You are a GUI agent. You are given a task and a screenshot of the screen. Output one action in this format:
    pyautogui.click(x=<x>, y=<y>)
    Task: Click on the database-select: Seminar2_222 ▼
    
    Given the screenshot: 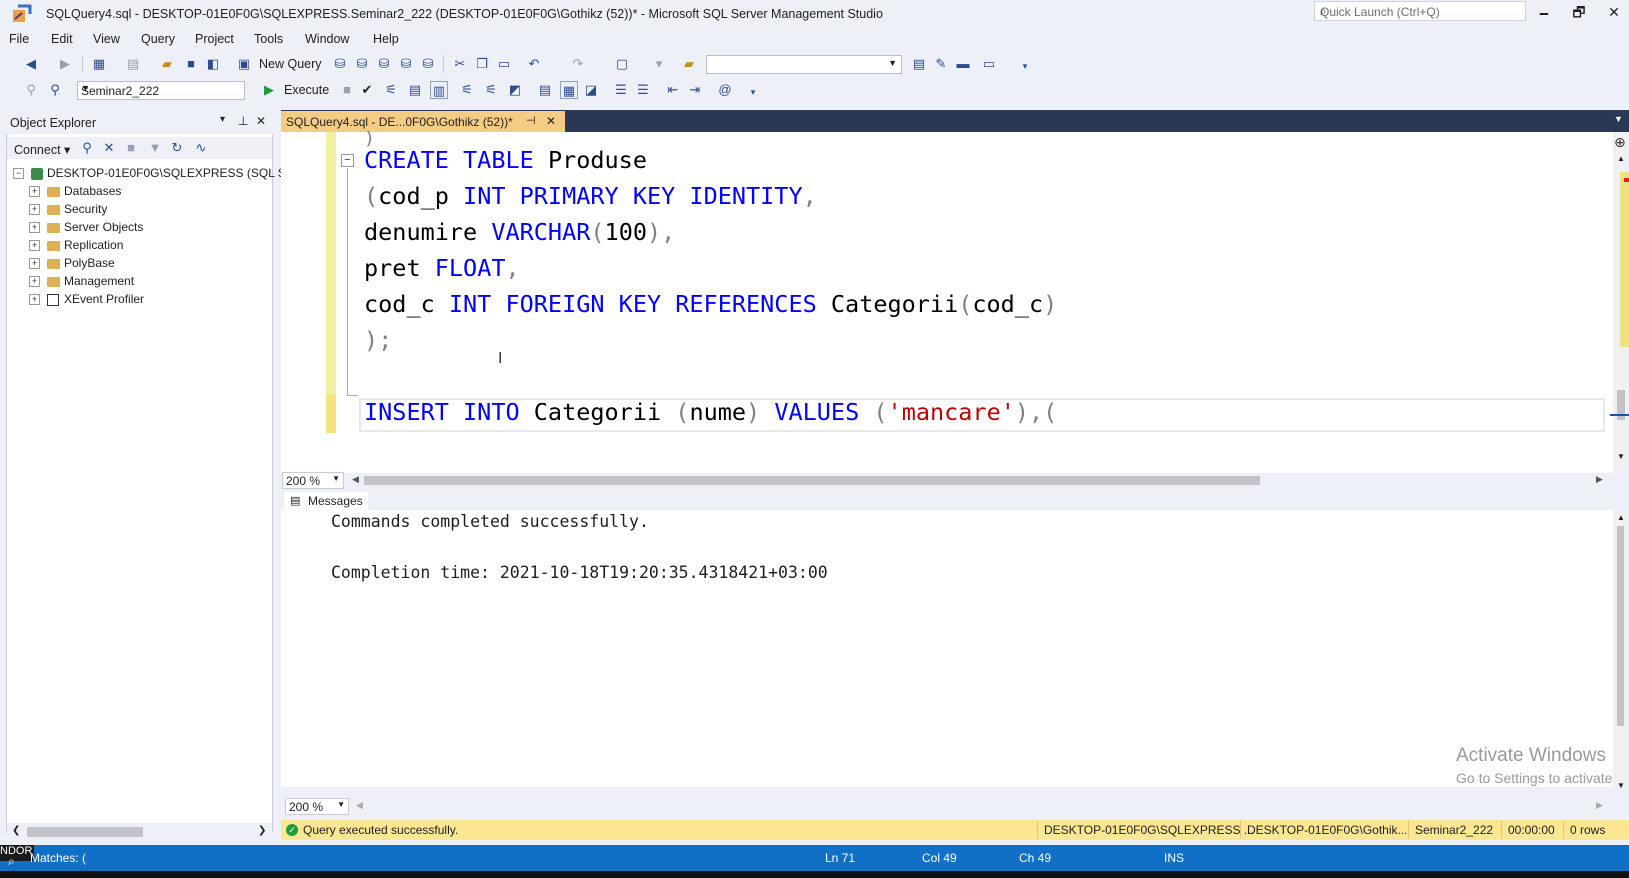 What is the action you would take?
    pyautogui.click(x=161, y=90)
    